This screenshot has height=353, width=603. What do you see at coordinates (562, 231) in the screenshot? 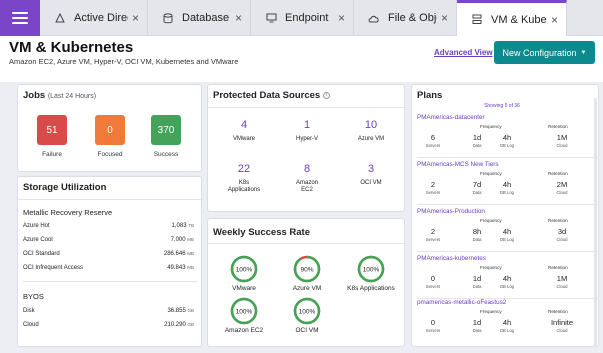
I see `plan-cloud: 3d` at bounding box center [562, 231].